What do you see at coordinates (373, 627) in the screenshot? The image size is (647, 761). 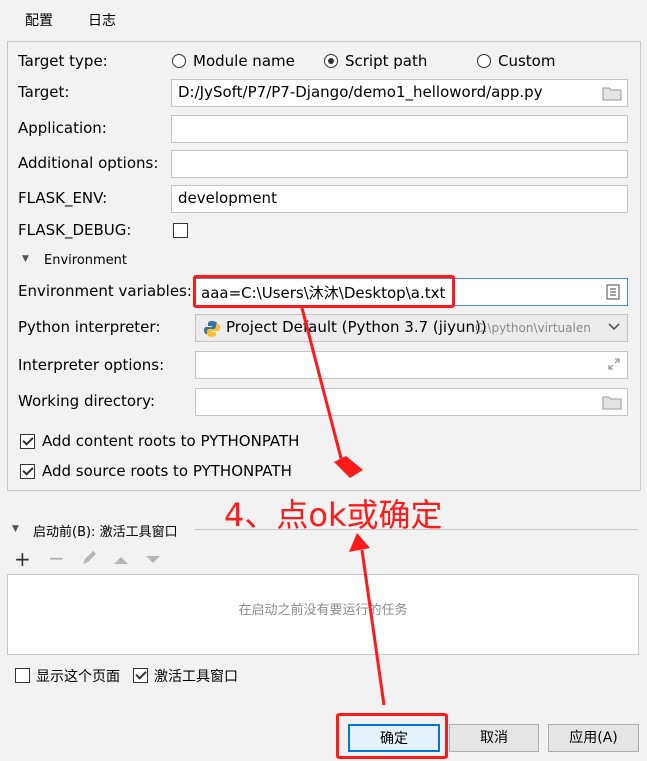 I see `annotation-arrow-line-down` at bounding box center [373, 627].